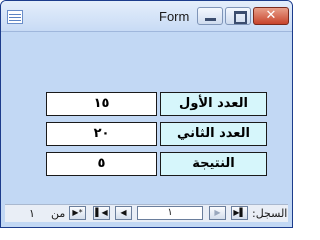  Describe the element at coordinates (213, 134) in the screenshot. I see `label-second-number: العدد الثاني` at that location.